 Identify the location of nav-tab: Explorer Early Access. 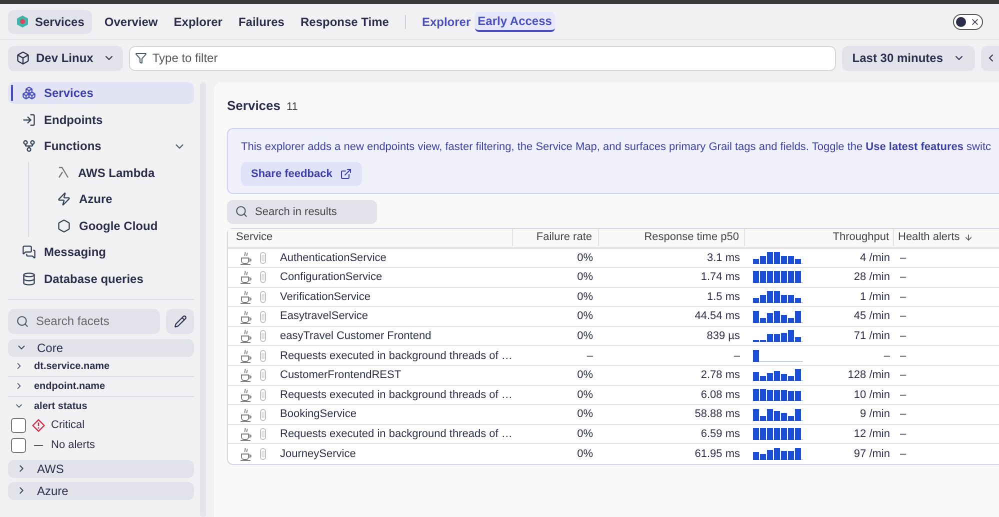
(488, 22).